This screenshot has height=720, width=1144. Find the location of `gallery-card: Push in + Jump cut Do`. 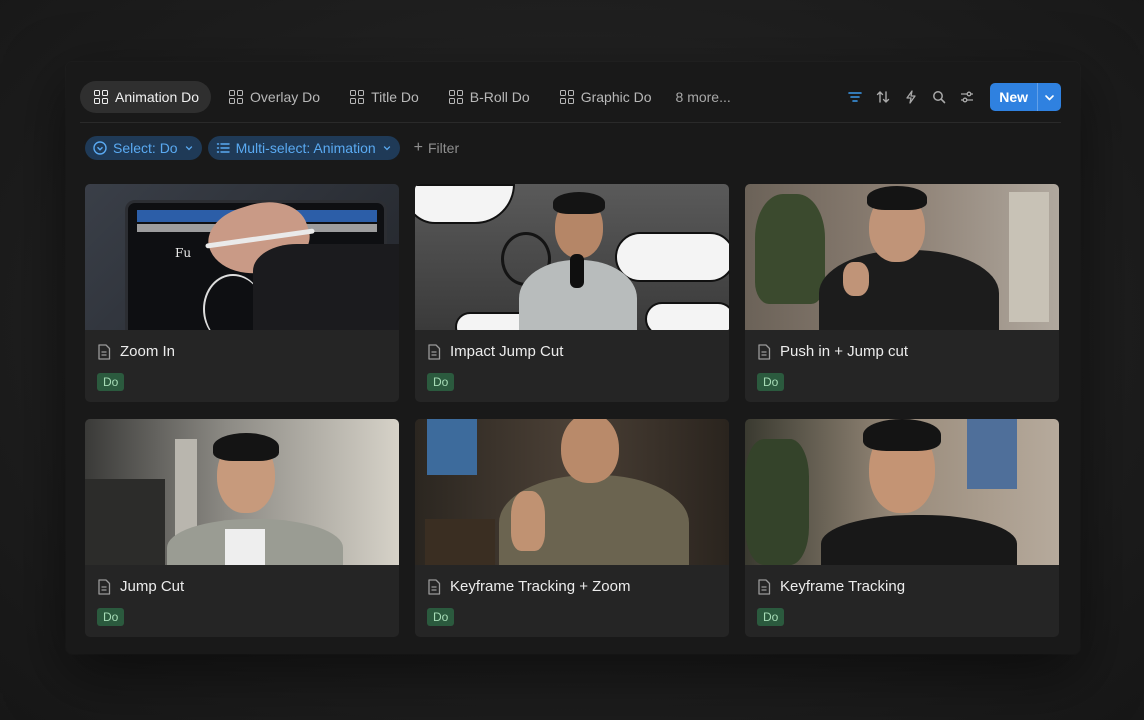

gallery-card: Push in + Jump cut Do is located at coordinates (902, 293).